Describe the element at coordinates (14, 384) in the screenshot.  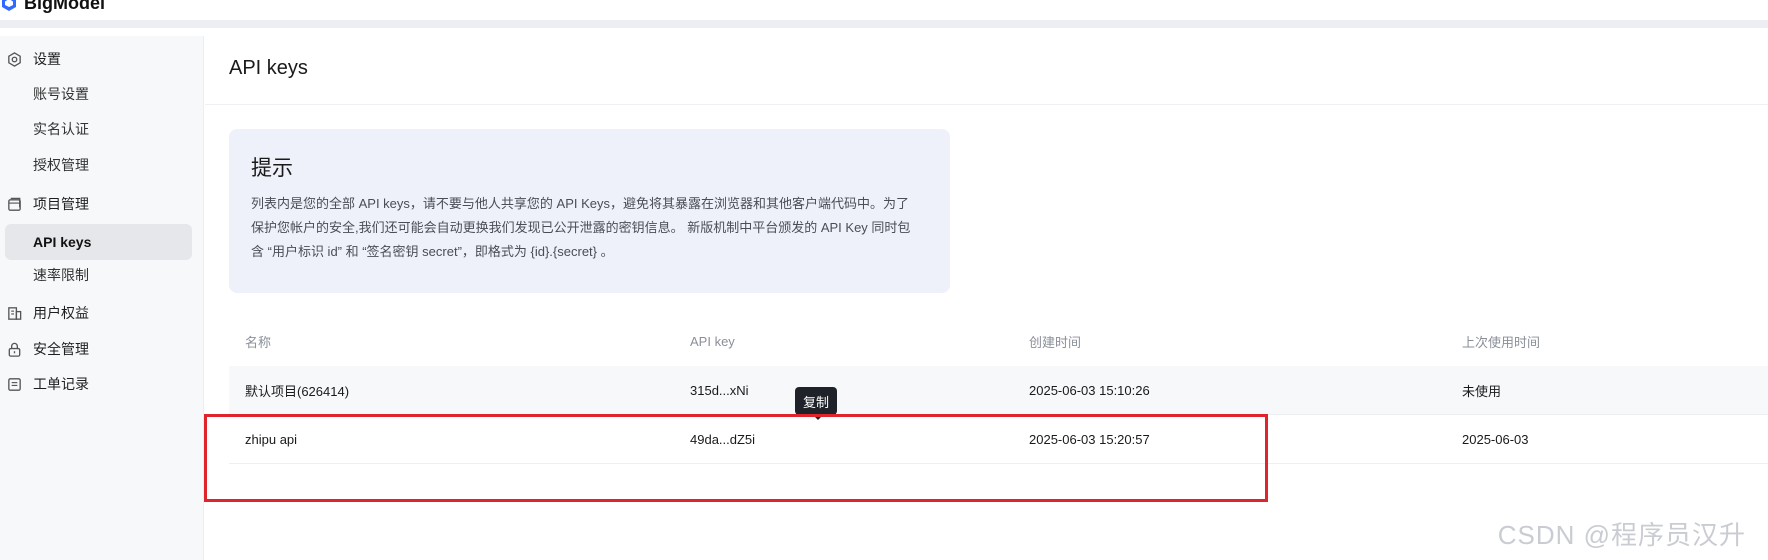
I see `ticket-icon` at that location.